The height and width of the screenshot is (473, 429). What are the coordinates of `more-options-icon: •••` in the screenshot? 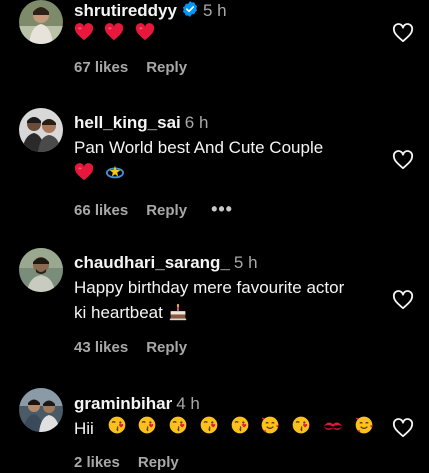 It's located at (222, 209).